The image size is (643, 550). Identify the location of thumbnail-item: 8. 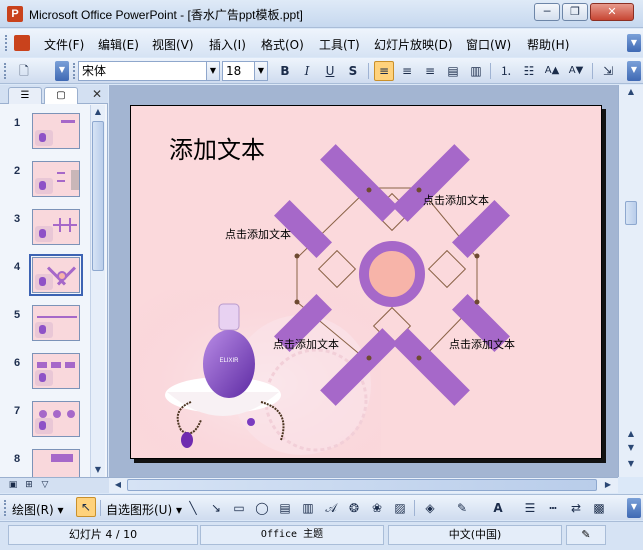
(45, 463).